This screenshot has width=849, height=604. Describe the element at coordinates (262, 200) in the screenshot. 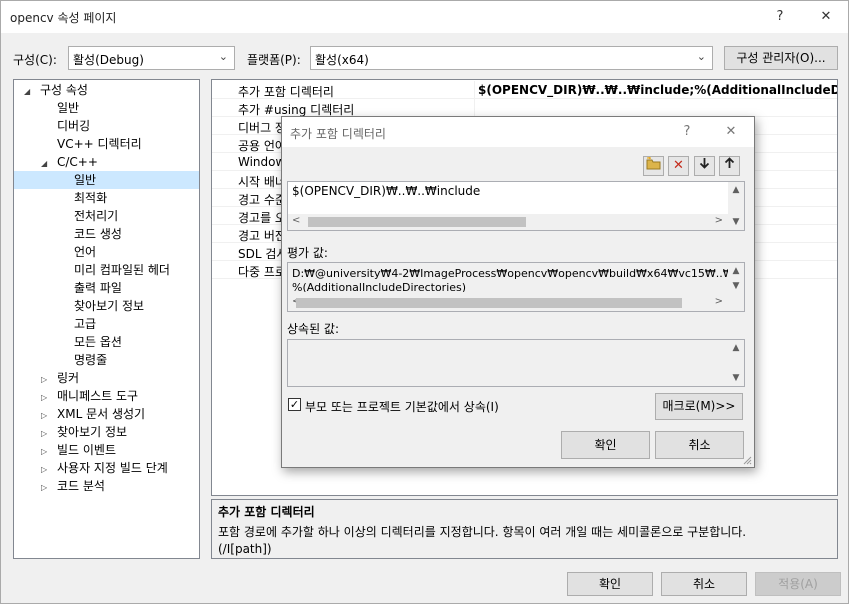

I see `property-name: 경고 수준` at that location.